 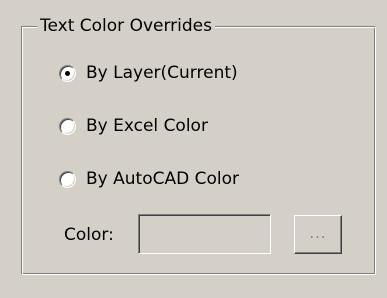 I want to click on radio-by-excel-color: By Excel Color, so click(x=133, y=126).